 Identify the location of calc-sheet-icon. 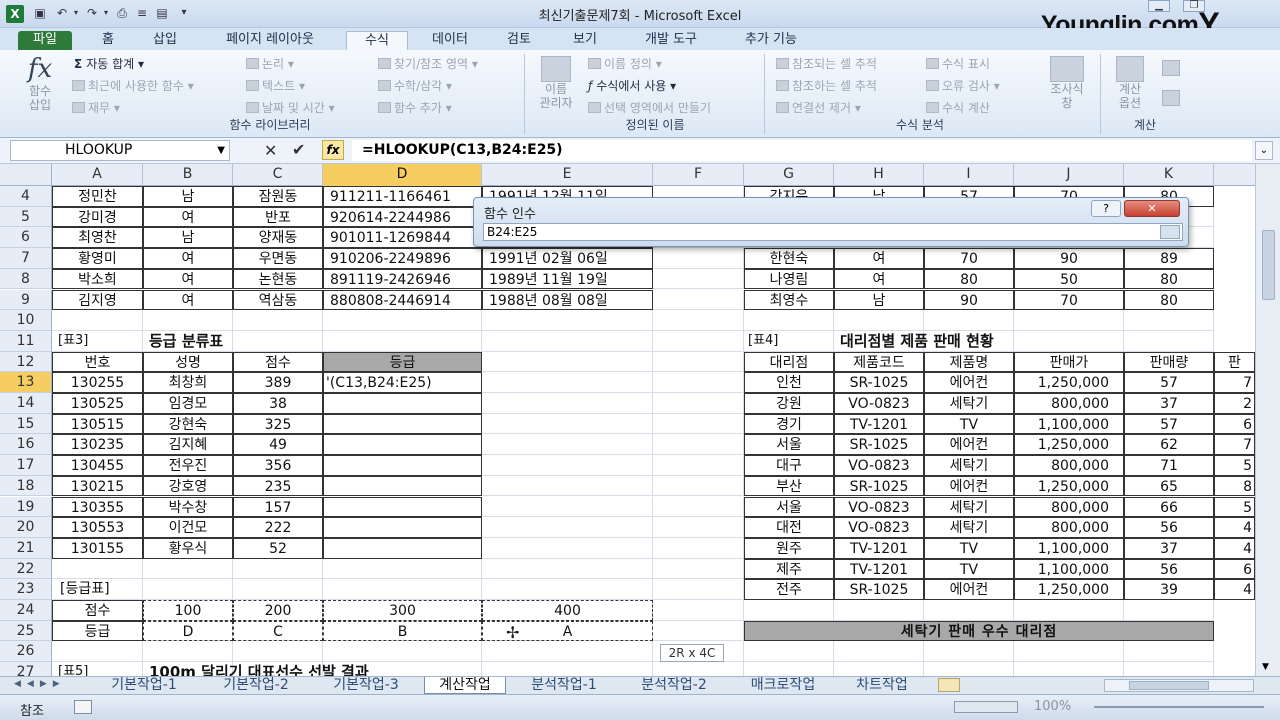
(1171, 98).